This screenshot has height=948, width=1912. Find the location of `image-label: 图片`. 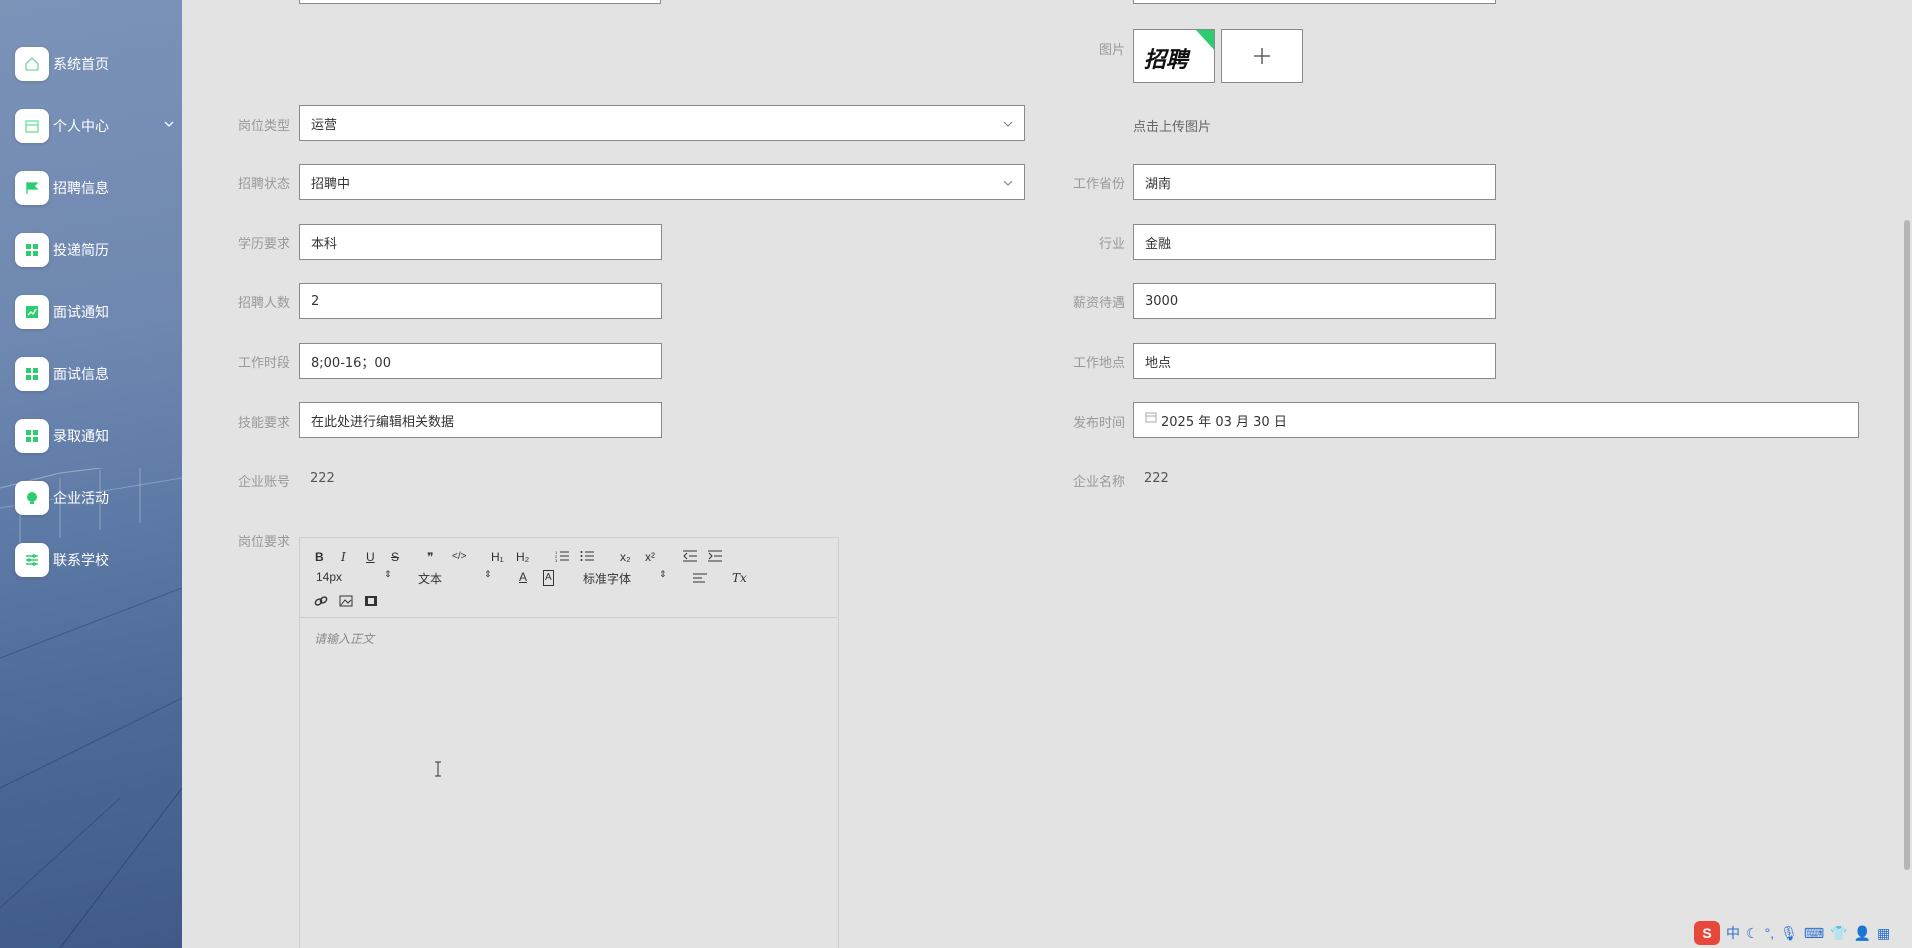

image-label: 图片 is located at coordinates (1111, 50).